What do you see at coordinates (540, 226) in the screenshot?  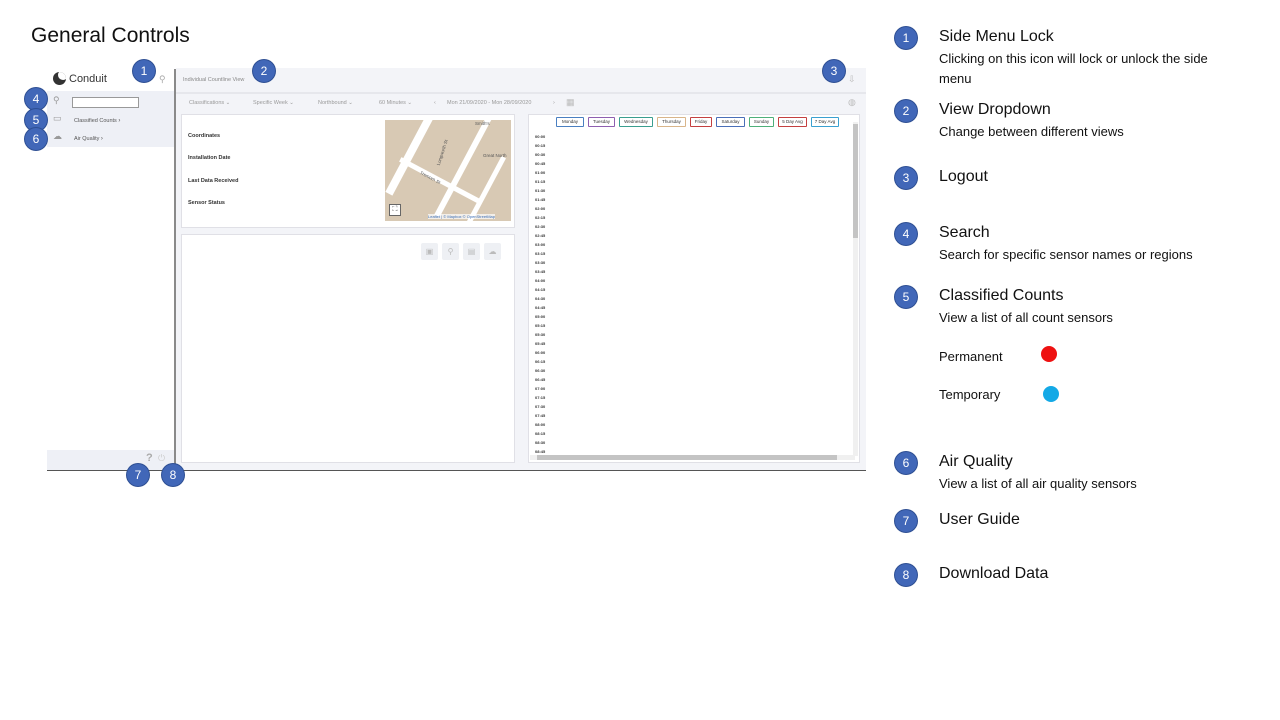 I see `time-label: 02:30` at bounding box center [540, 226].